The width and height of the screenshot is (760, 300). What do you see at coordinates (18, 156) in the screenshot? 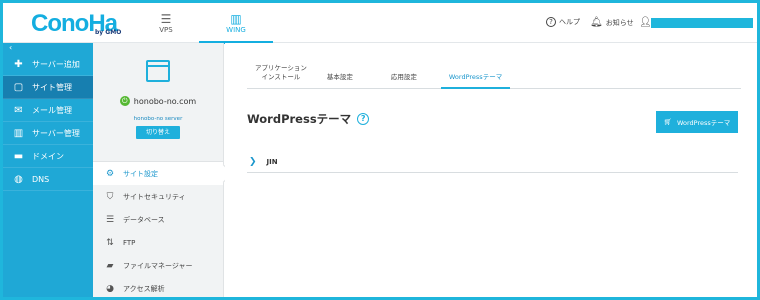
I see `id-card-icon: ▬` at bounding box center [18, 156].